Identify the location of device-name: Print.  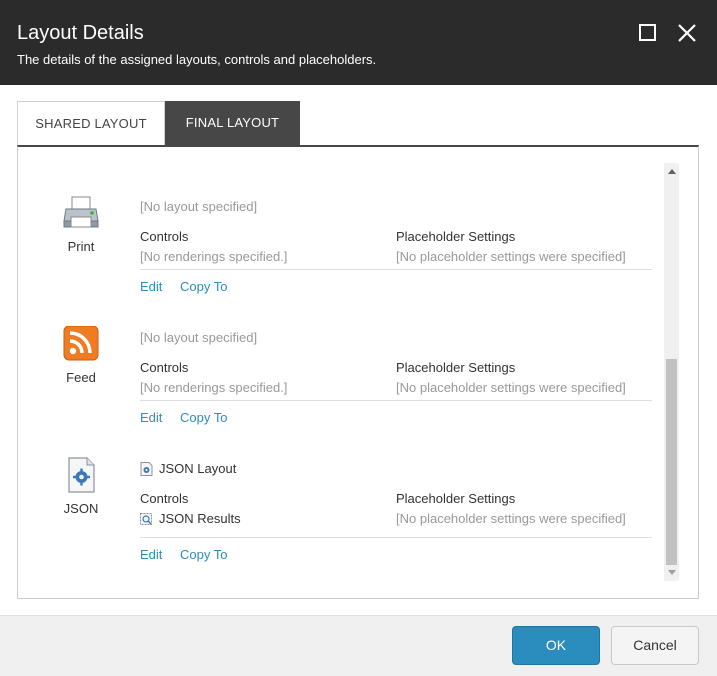
(81, 246).